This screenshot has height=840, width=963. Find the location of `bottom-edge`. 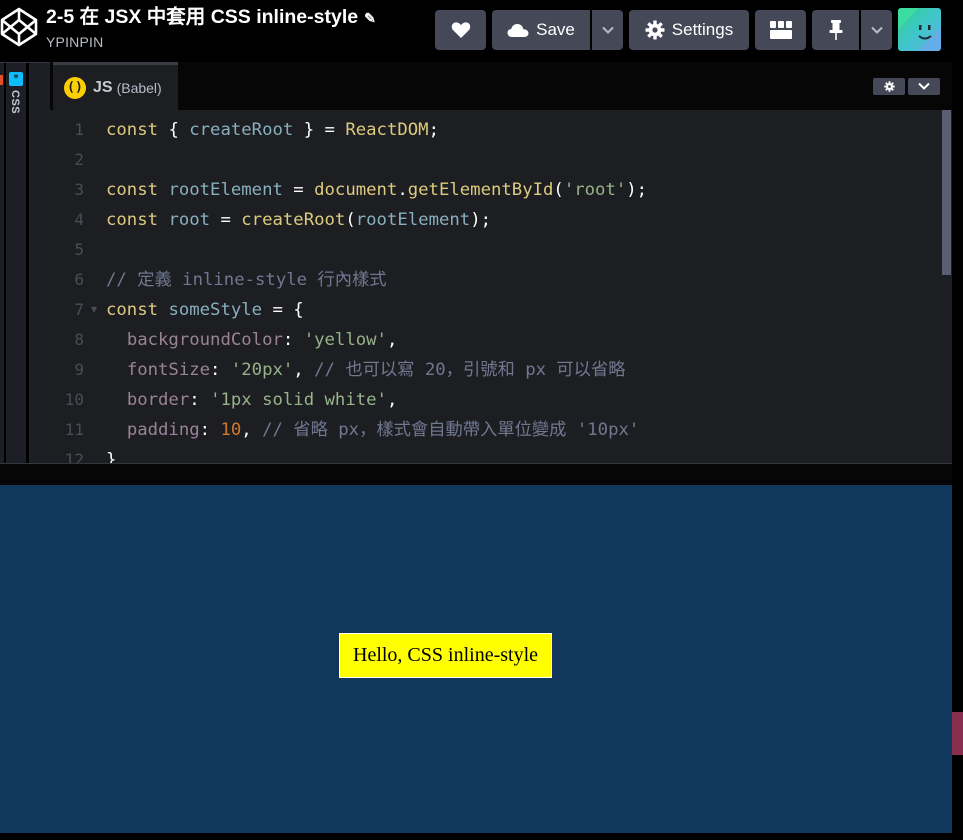

bottom-edge is located at coordinates (481, 836).